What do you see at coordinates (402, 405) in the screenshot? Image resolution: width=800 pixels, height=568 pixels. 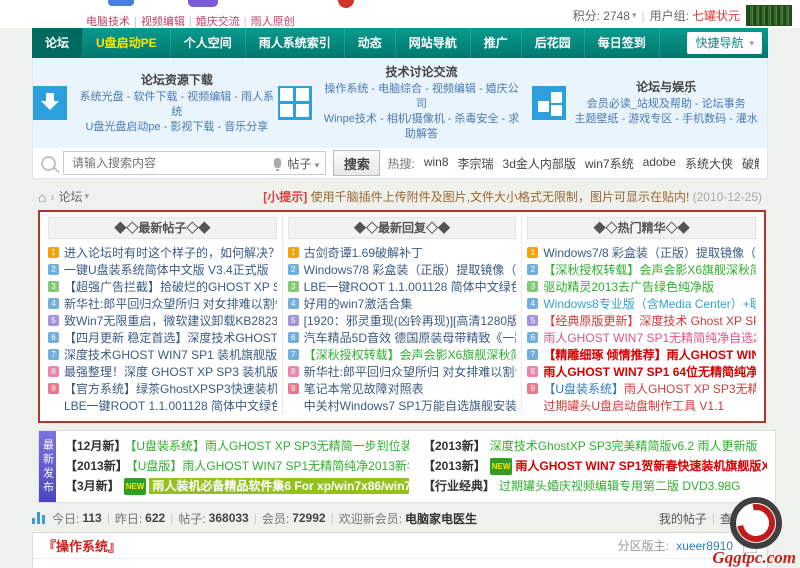 I see `list-item: 中关村Windows7 SP1万能自选旗舰安装版(32位` at bounding box center [402, 405].